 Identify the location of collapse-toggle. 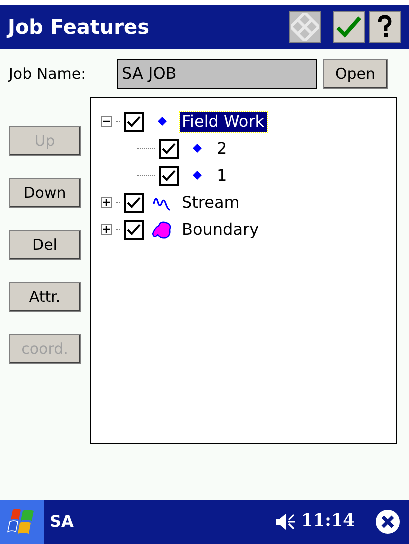
(106, 121).